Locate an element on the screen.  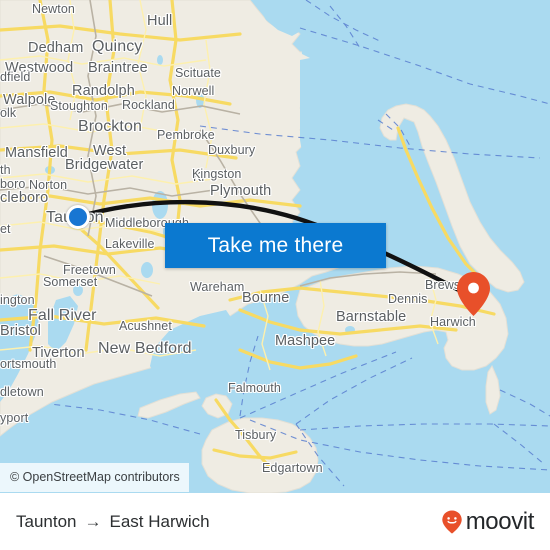
moovit-wordmark: moovit is located at coordinates (500, 521).